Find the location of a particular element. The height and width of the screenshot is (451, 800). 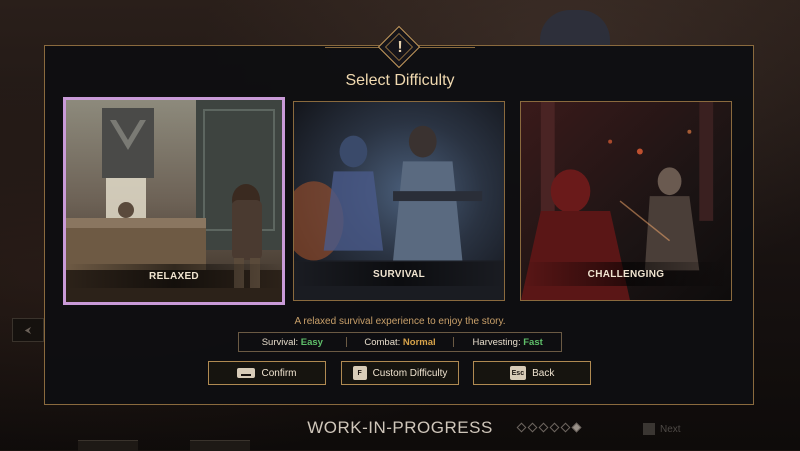

custom-difficulty-label: Custom Difficulty is located at coordinates (410, 373).